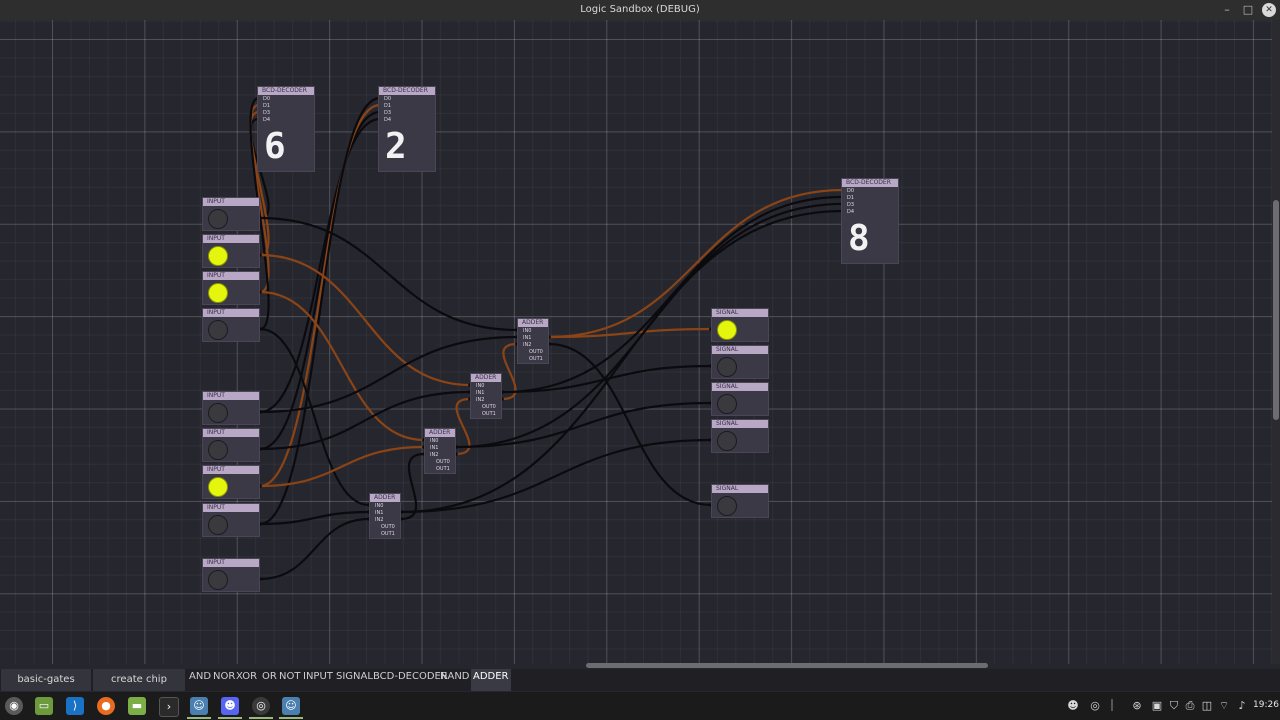 This screenshot has height=720, width=1280. Describe the element at coordinates (1248, 10) in the screenshot. I see `maximize-icon: □` at that location.